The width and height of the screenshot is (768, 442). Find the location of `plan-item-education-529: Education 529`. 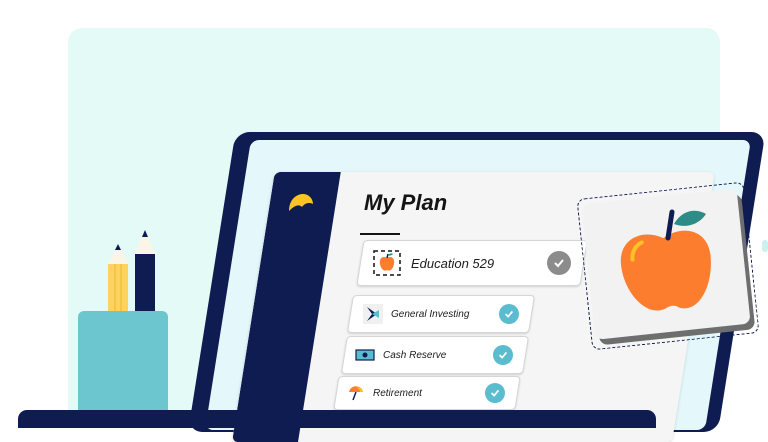

plan-item-education-529: Education 529 is located at coordinates (472, 263).